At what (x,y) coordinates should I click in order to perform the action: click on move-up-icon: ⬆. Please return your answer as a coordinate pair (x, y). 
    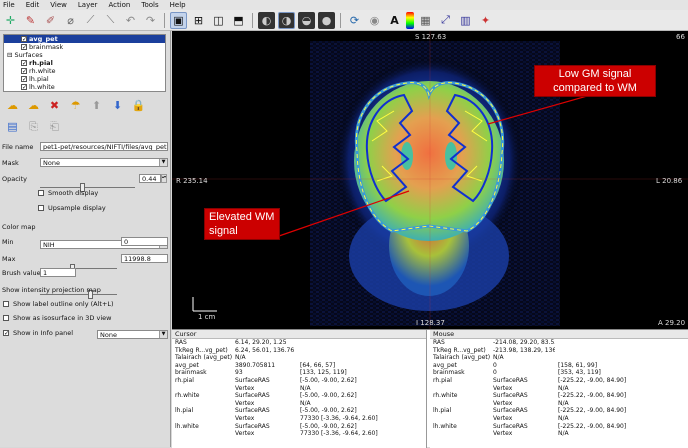
    Looking at the image, I should click on (96, 105).